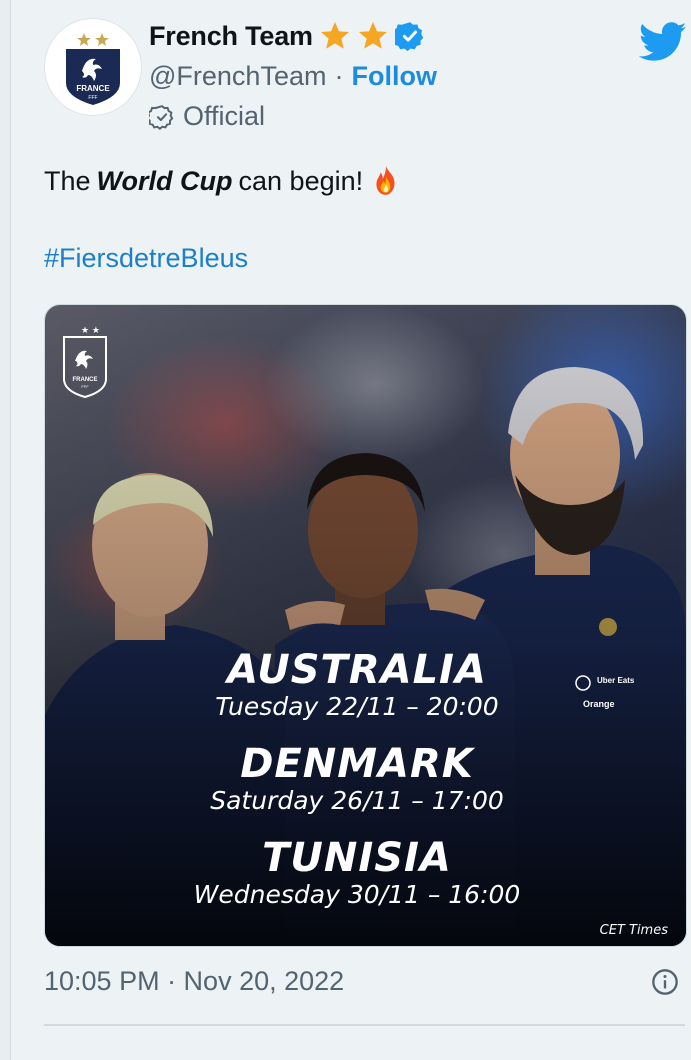  I want to click on poster-badge-text: FRANCE, so click(85, 380).